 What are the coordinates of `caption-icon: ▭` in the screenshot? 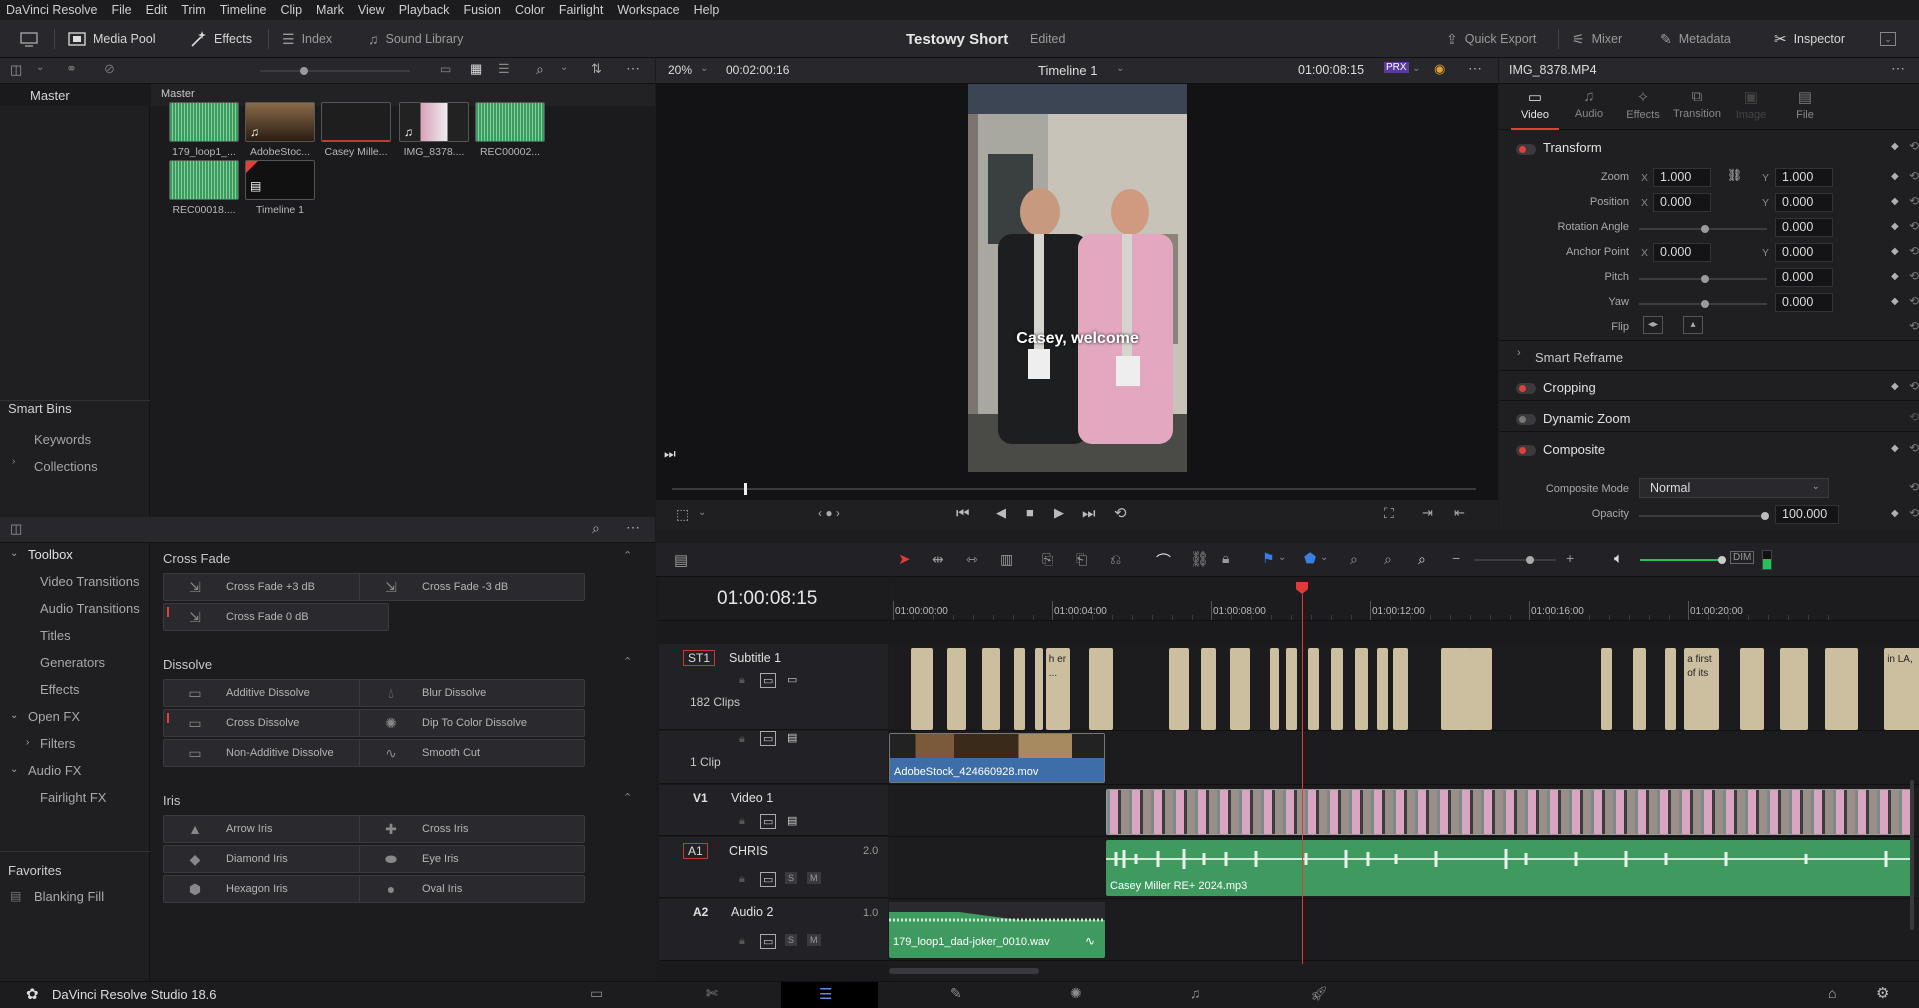 It's located at (792, 679).